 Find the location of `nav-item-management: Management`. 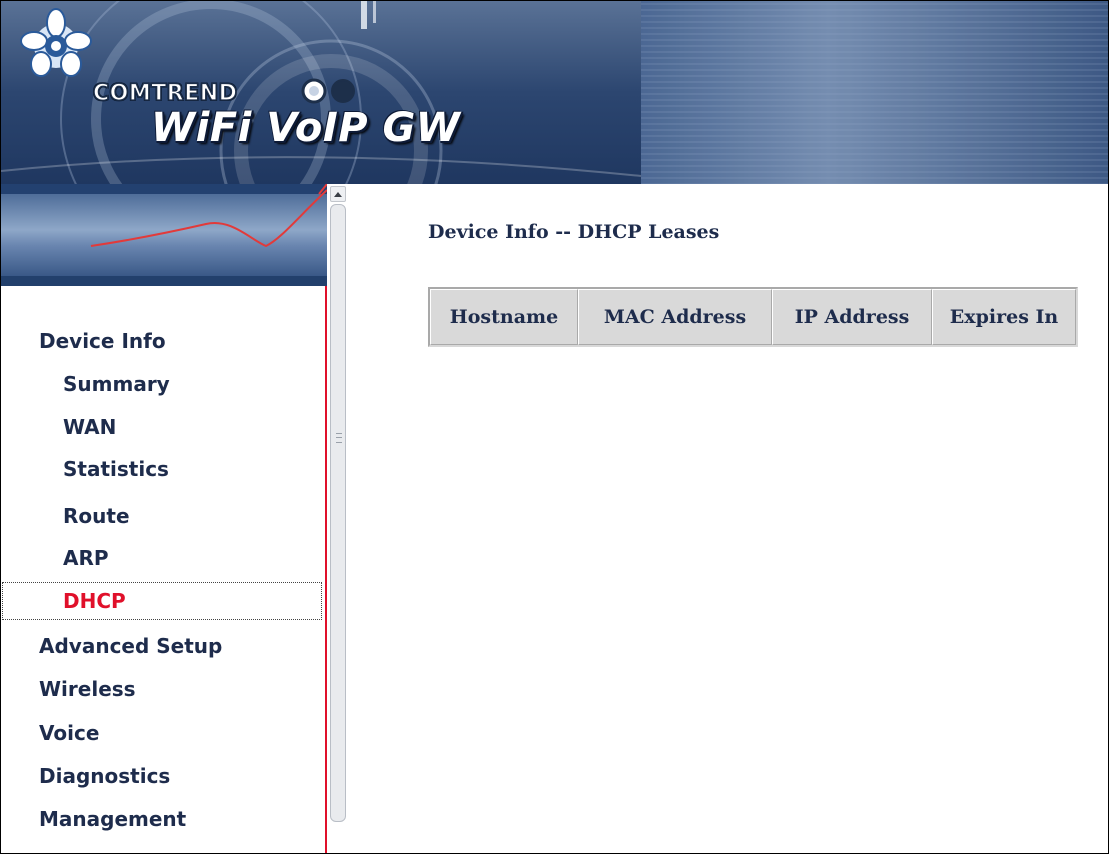

nav-item-management: Management is located at coordinates (162, 819).